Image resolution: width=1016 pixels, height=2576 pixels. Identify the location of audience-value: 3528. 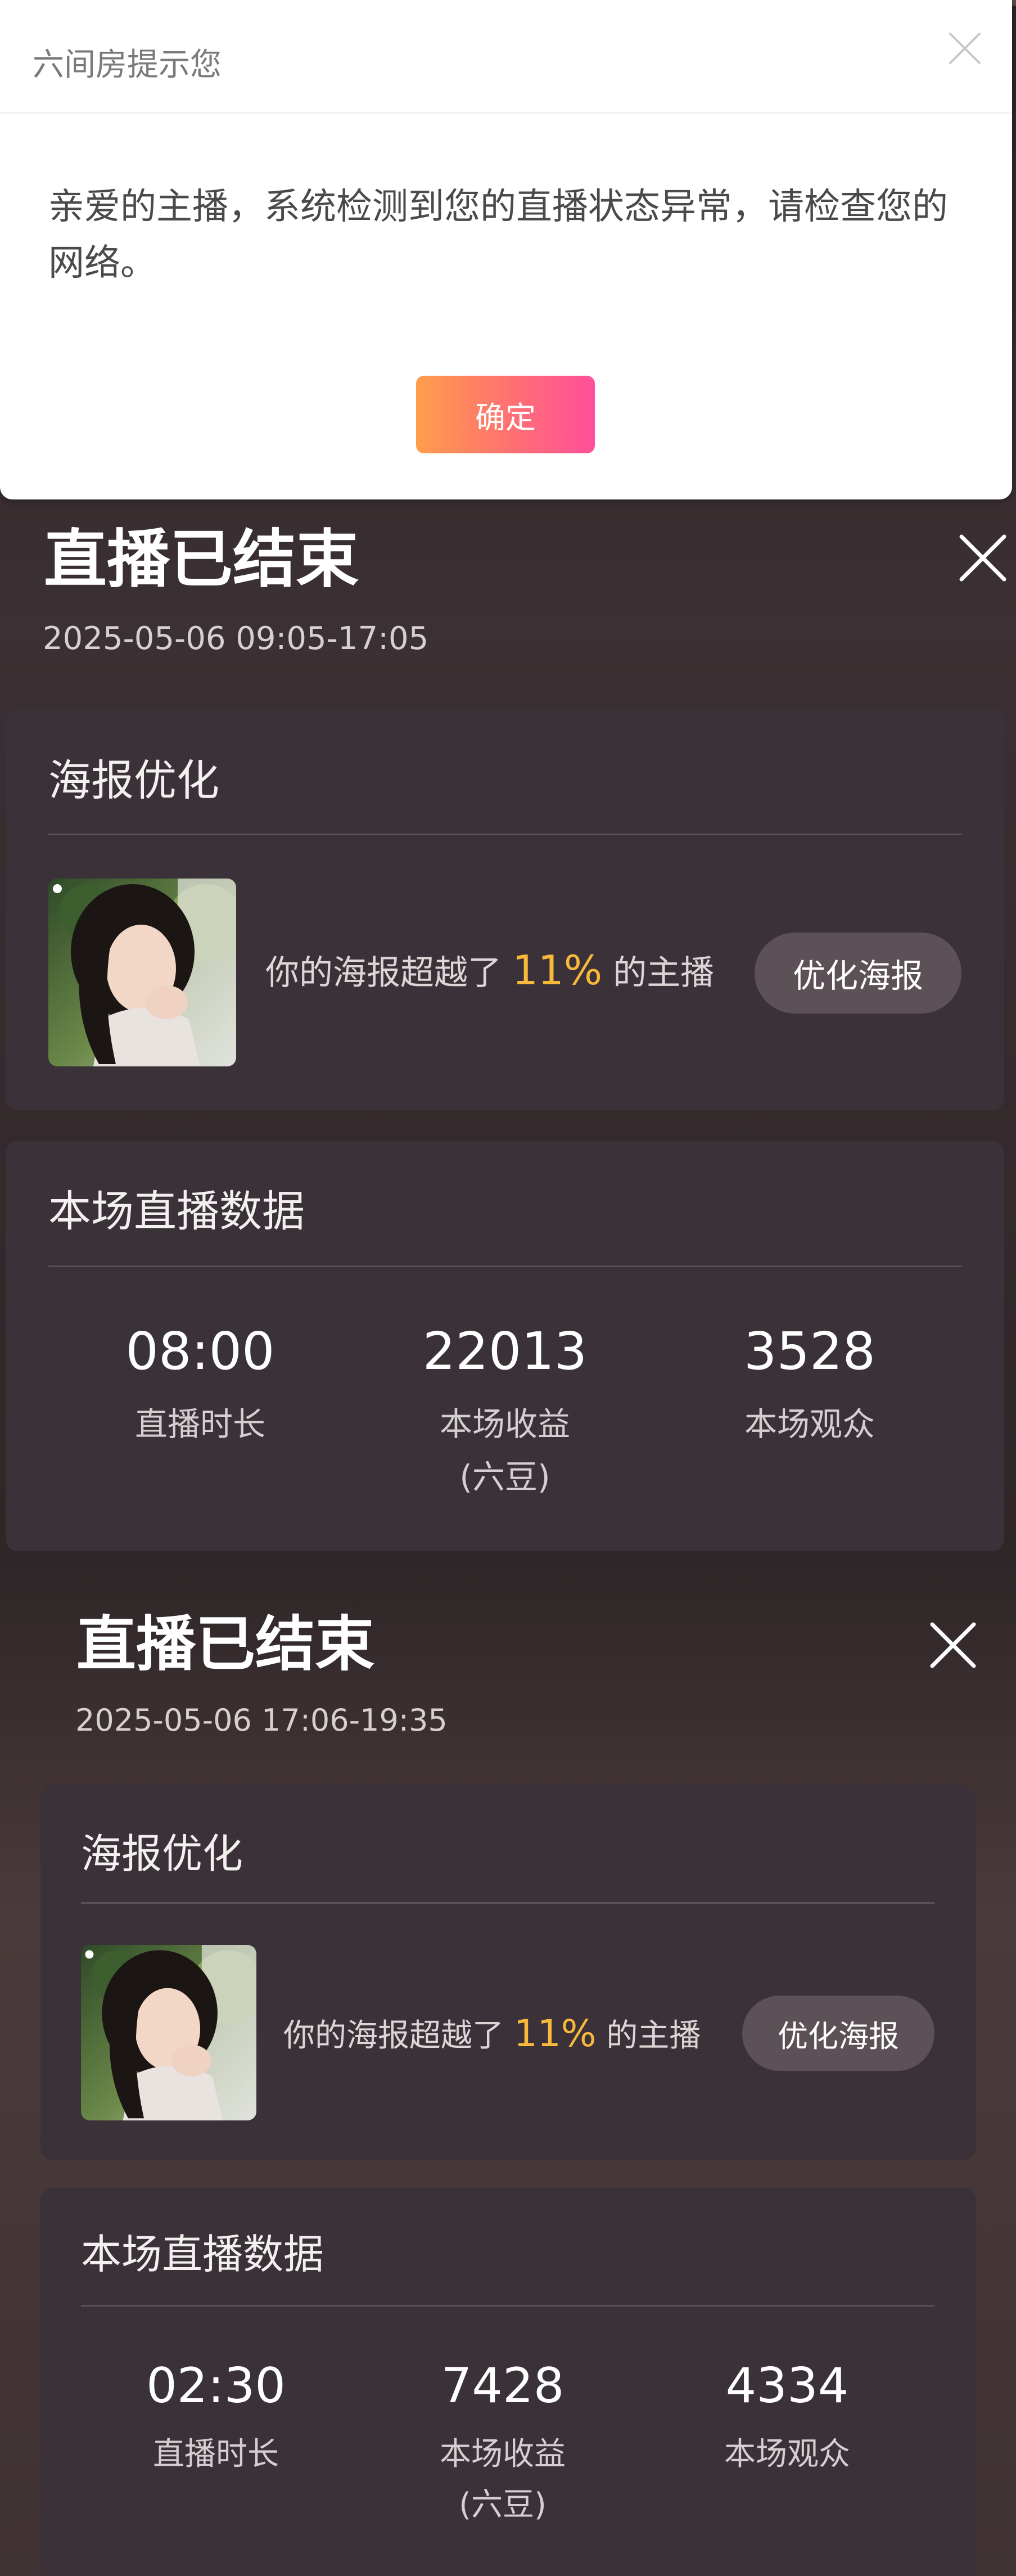
(809, 1351).